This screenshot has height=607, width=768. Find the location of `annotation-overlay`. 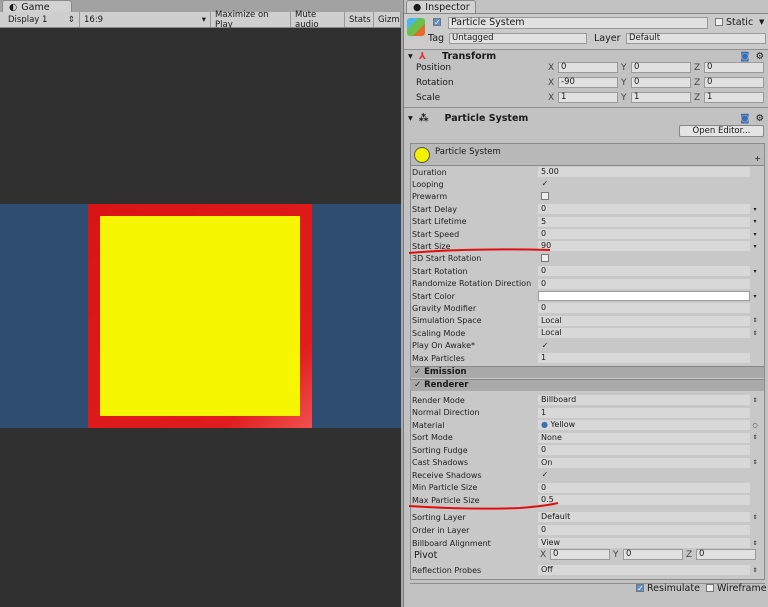

annotation-overlay is located at coordinates (483, 379).